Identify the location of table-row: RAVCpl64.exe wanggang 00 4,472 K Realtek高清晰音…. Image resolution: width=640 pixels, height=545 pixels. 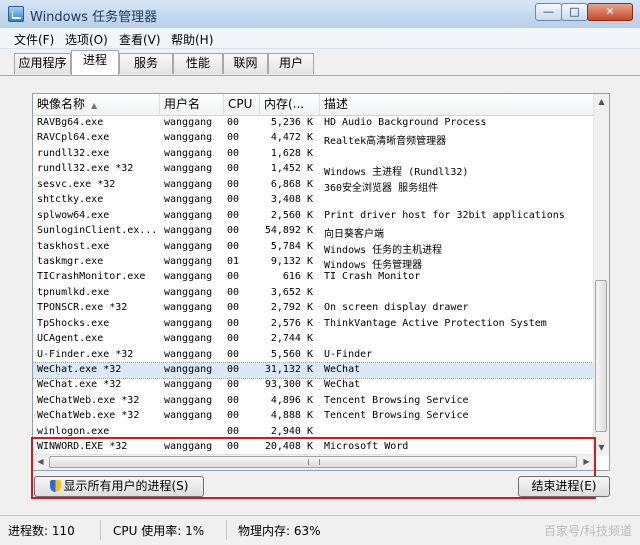
(314, 139).